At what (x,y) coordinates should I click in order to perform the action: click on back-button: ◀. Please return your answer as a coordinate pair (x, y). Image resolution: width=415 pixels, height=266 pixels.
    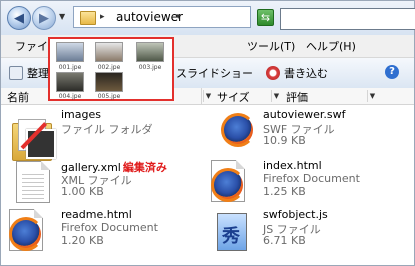
    Looking at the image, I should click on (19, 18).